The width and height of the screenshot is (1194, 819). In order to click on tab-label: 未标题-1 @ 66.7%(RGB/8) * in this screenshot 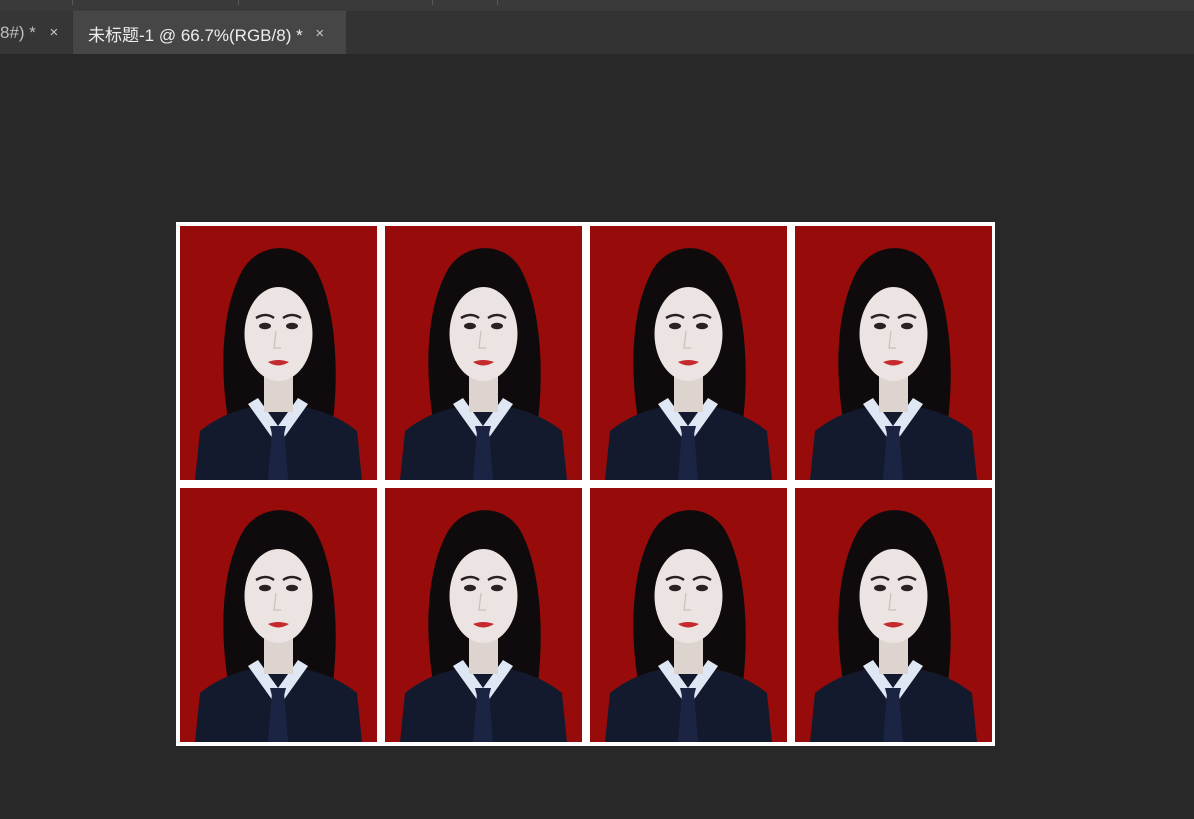, I will do `click(195, 35)`.